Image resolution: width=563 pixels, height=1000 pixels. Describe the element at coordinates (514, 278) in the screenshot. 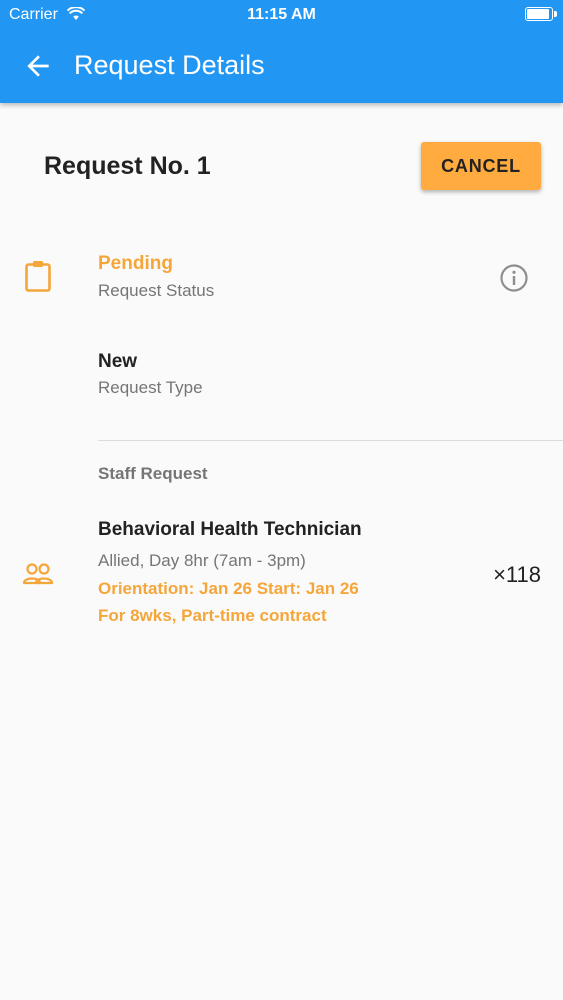

I see `info-icon` at that location.